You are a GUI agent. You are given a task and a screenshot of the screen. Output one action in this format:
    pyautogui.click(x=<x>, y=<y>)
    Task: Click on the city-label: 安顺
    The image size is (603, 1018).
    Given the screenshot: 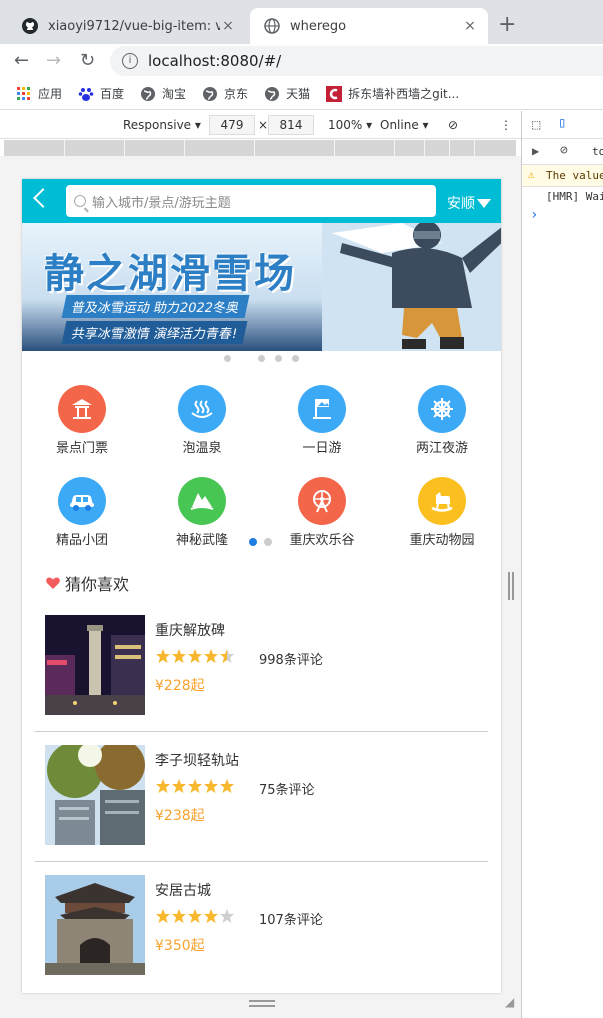 What is the action you would take?
    pyautogui.click(x=461, y=204)
    